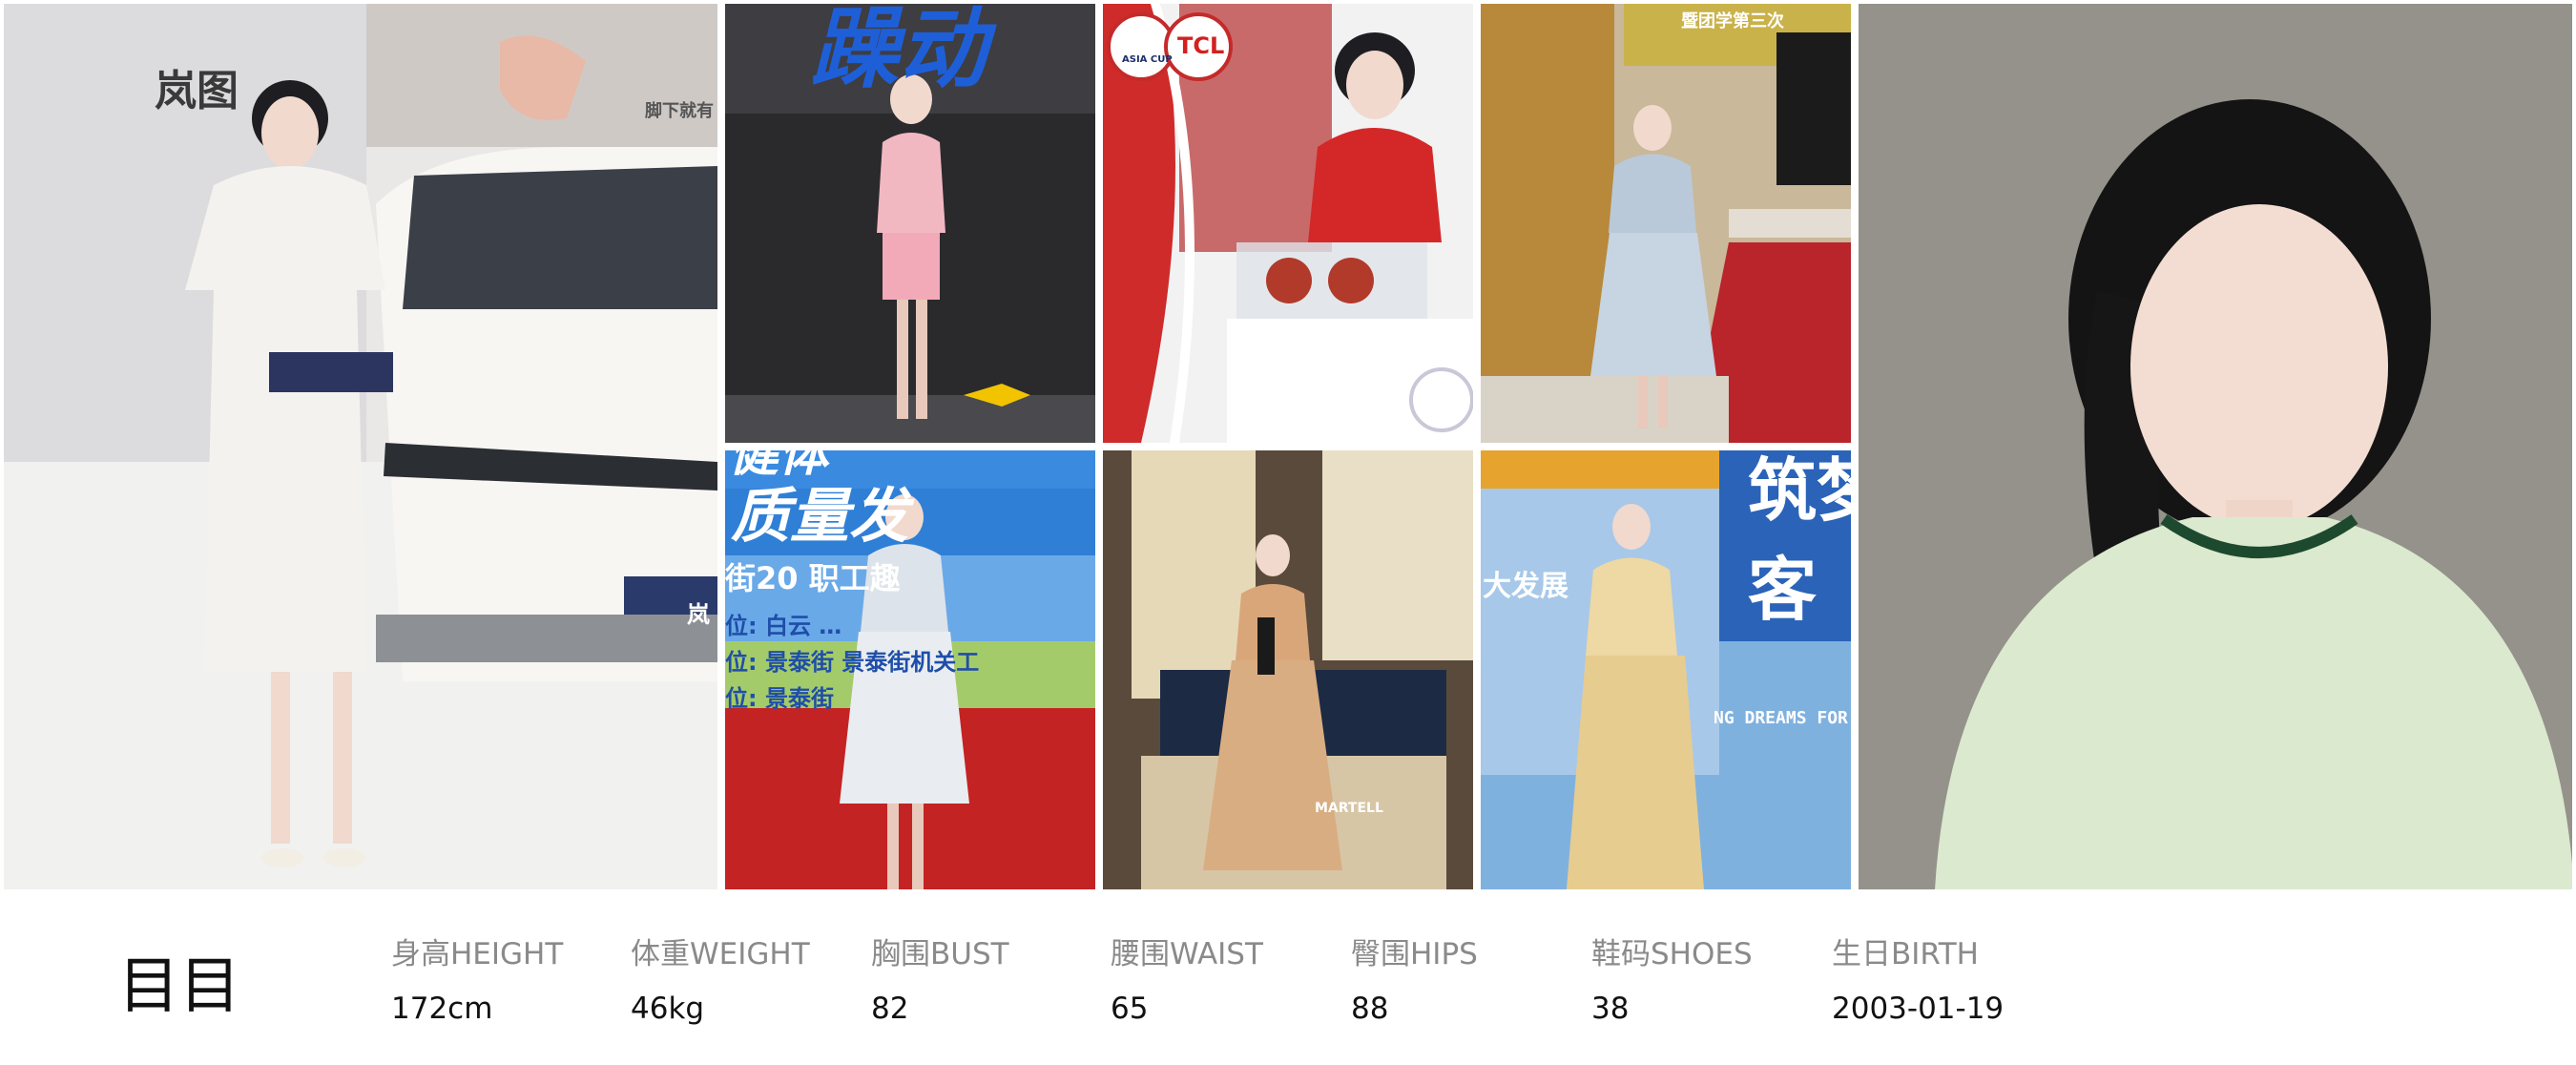  What do you see at coordinates (1187, 954) in the screenshot?
I see `stat-waist-label: 腰围WAIST` at bounding box center [1187, 954].